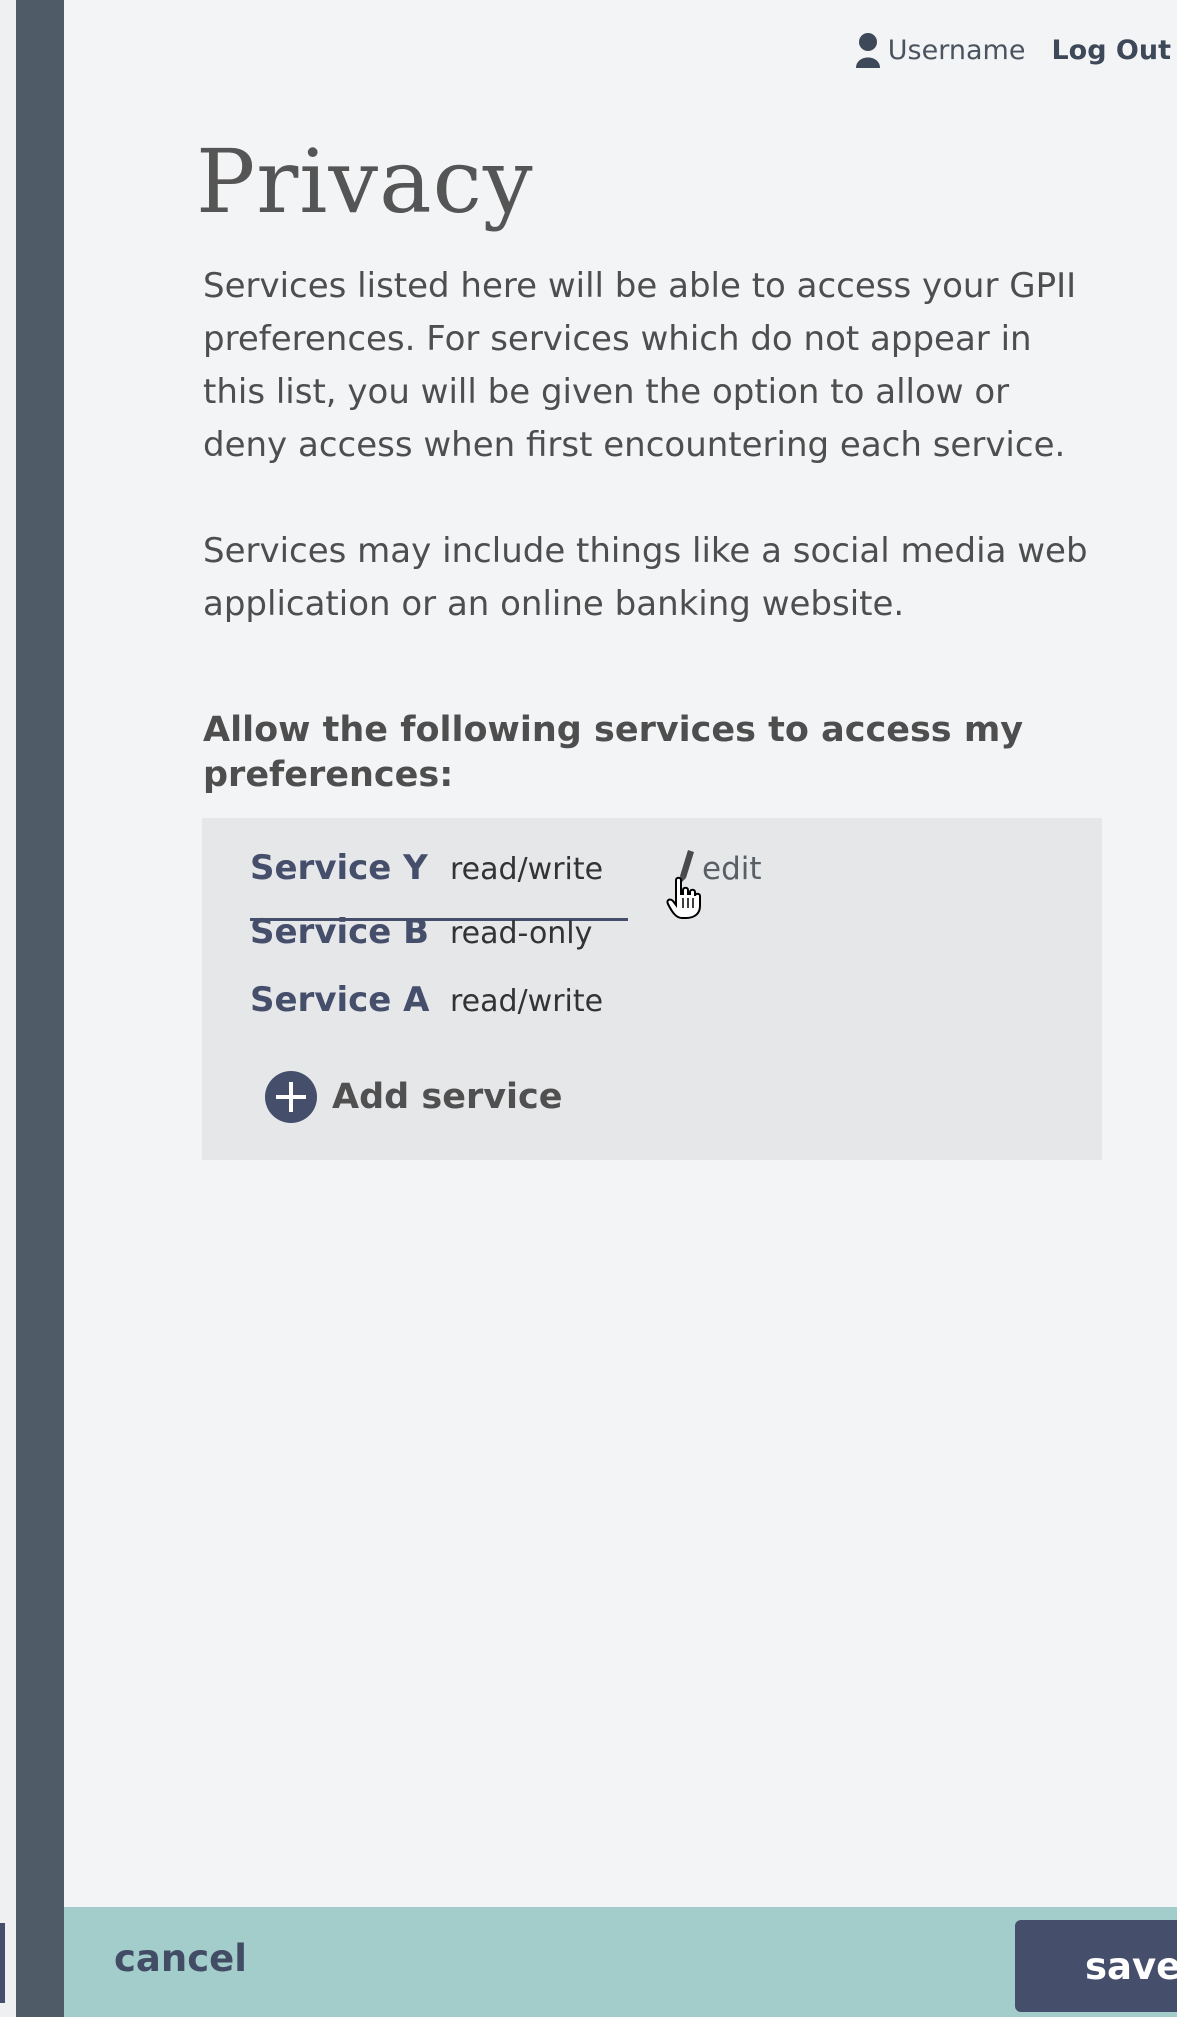 This screenshot has width=1177, height=2017. What do you see at coordinates (350, 932) in the screenshot?
I see `service-name-link: Service B` at bounding box center [350, 932].